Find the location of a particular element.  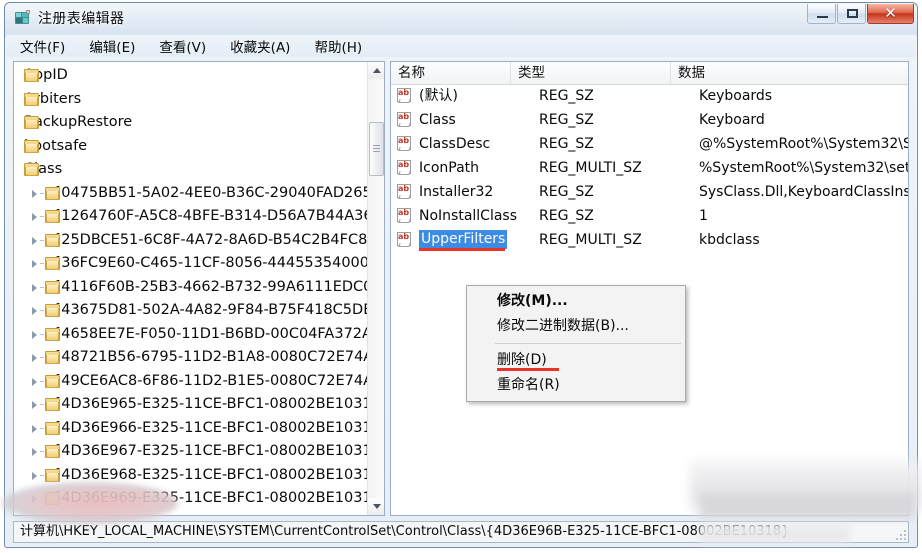

tree-item: {1264760F-A5C8-4BFE-B314-D56A7B44A362} is located at coordinates (190, 217).